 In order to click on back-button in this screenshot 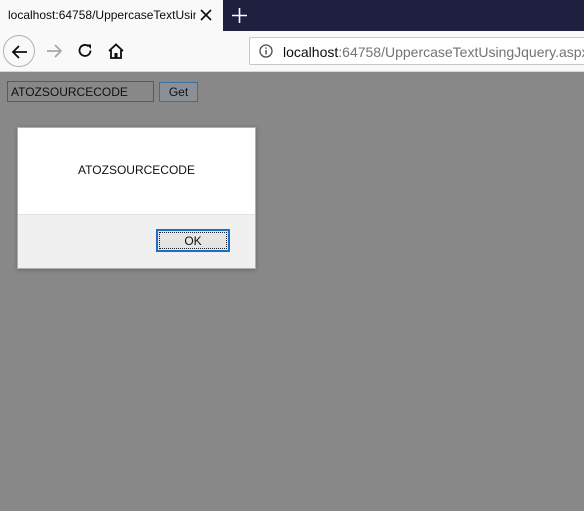, I will do `click(19, 51)`.